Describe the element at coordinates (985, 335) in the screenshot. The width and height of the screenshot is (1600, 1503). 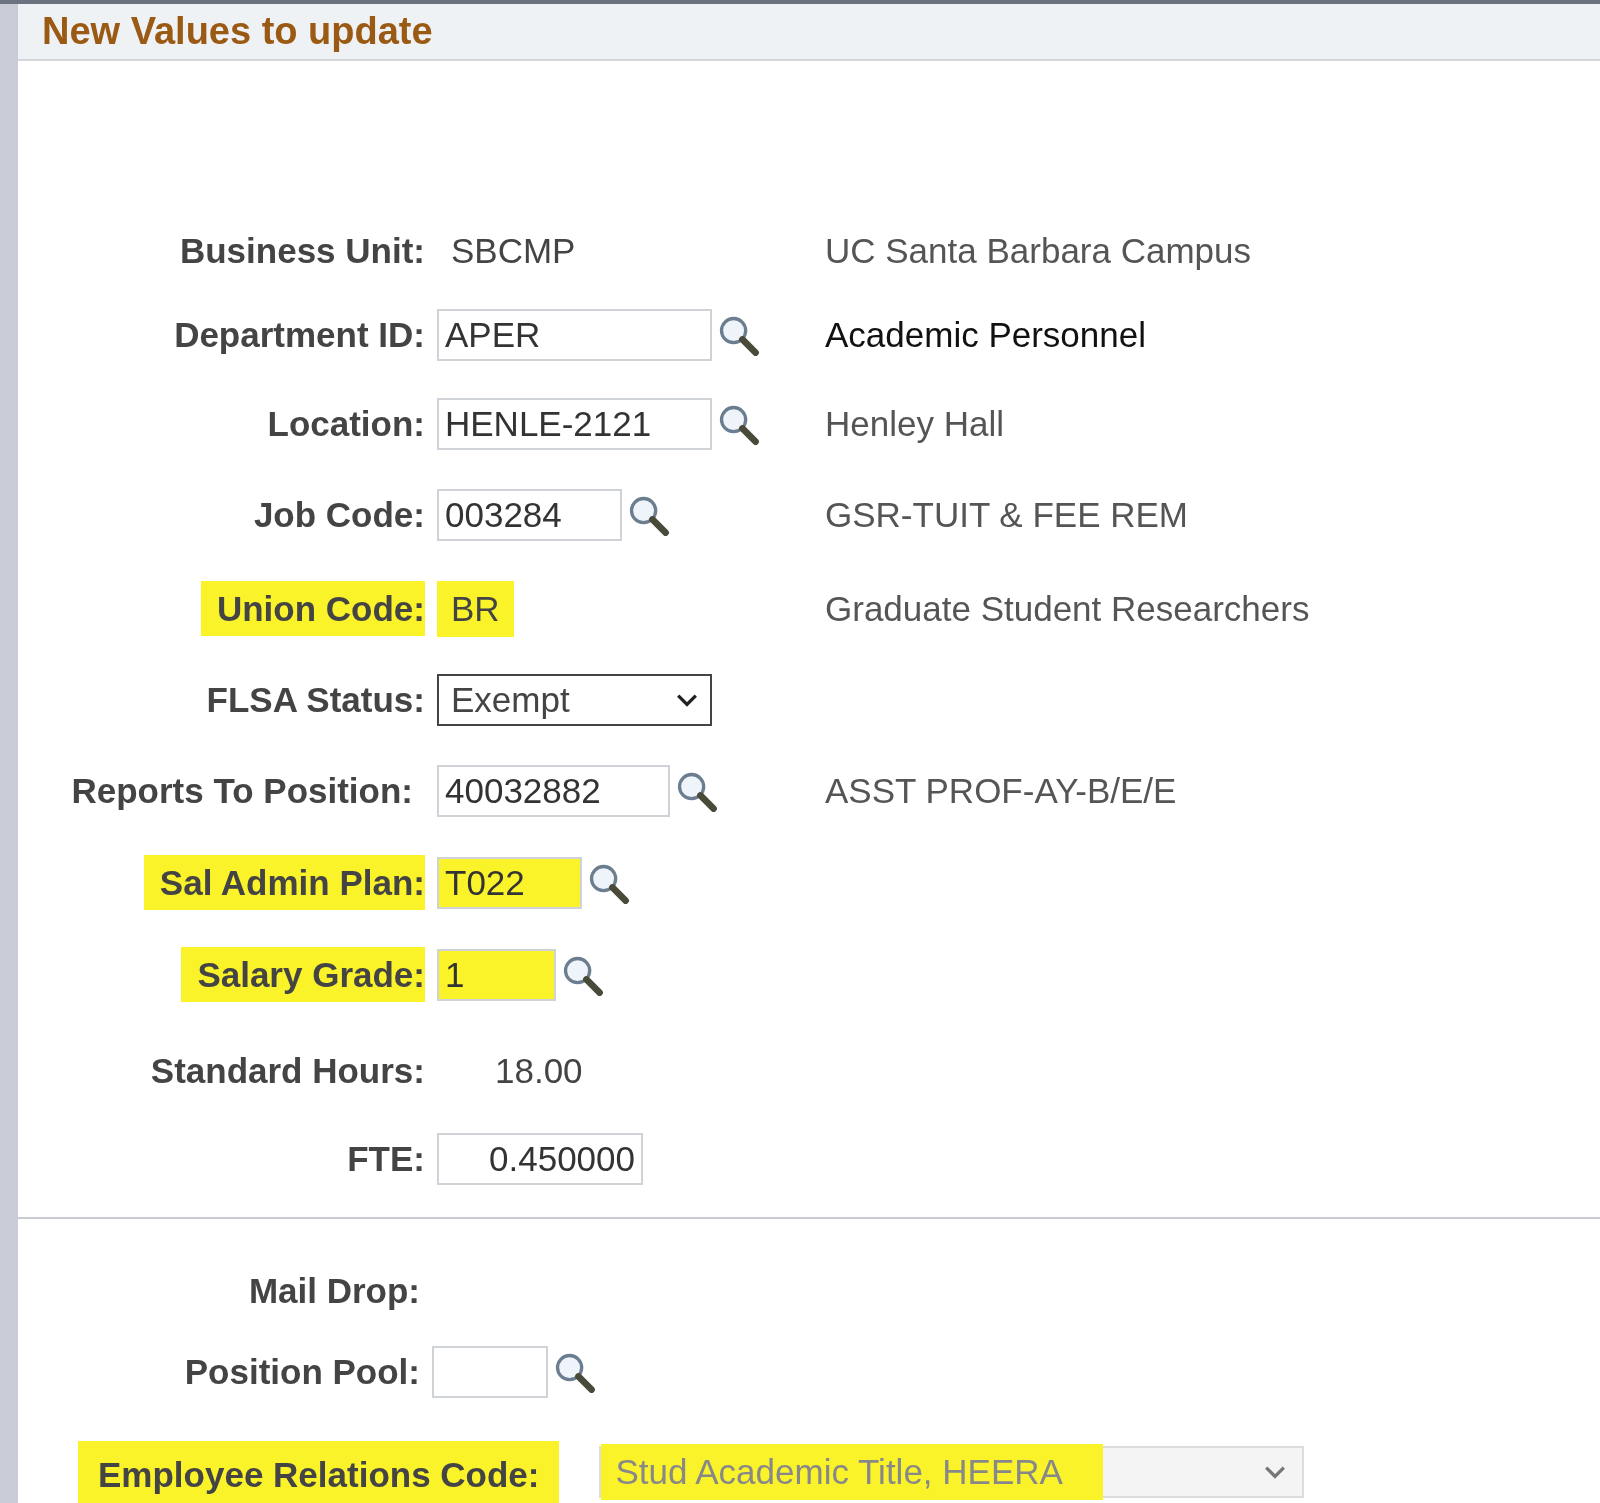
I see `field-description: Academic Personnel` at that location.